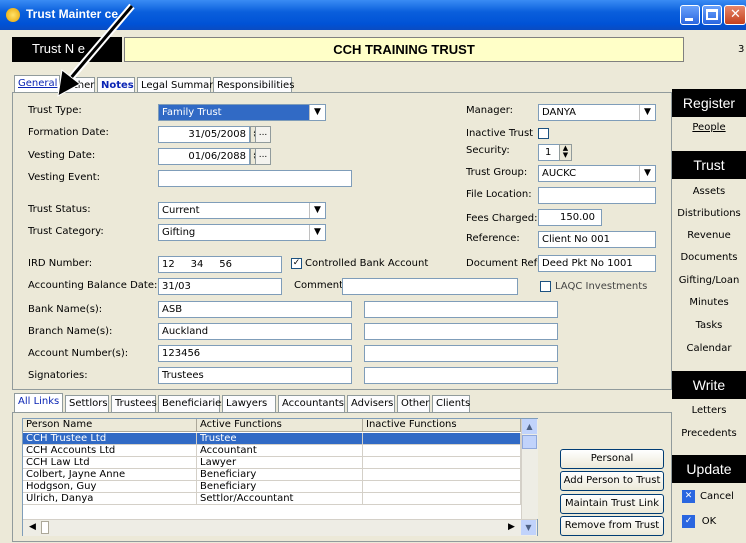  Describe the element at coordinates (255, 353) in the screenshot. I see `account-number-field-1: 123456` at that location.